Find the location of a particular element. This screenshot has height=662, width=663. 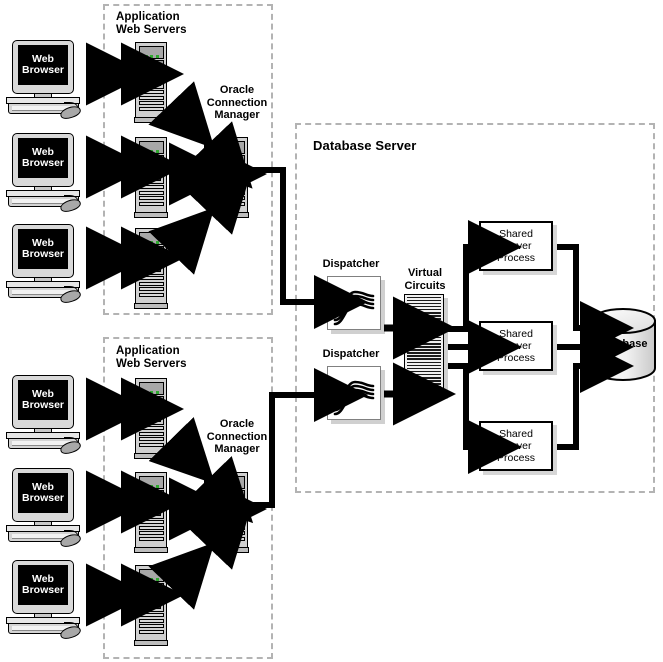

dispatcher-label-1: Dispatcher is located at coordinates (351, 264).